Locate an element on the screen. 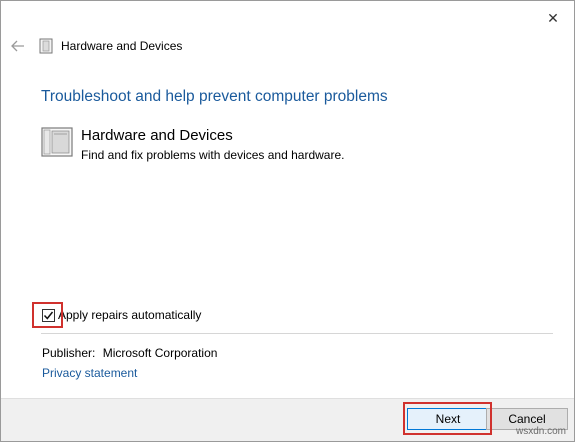 This screenshot has width=575, height=442. window-title: Hardware and Devices is located at coordinates (122, 46).